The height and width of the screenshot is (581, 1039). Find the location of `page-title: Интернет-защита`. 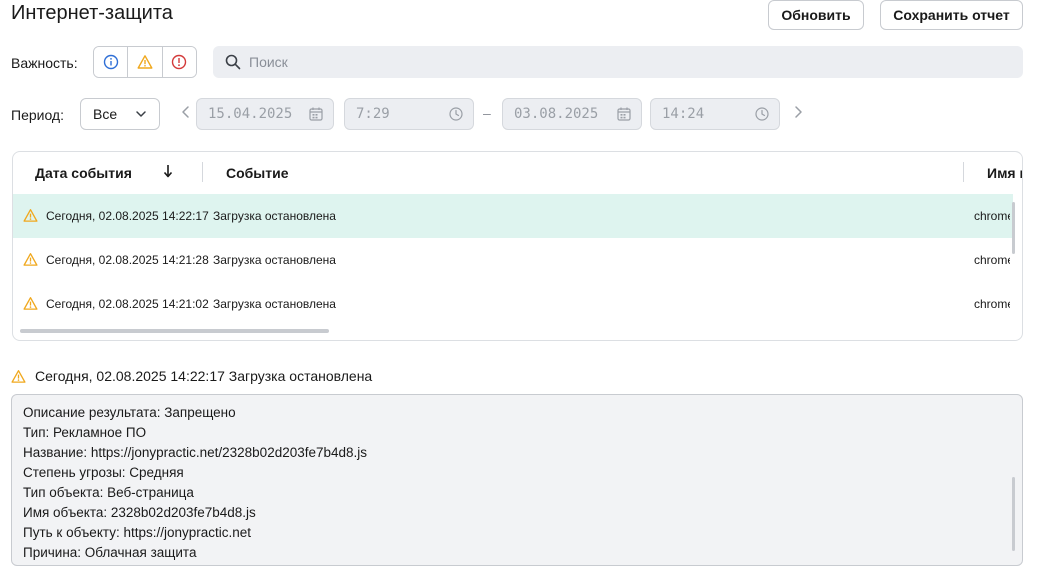

page-title: Интернет-защита is located at coordinates (92, 13).